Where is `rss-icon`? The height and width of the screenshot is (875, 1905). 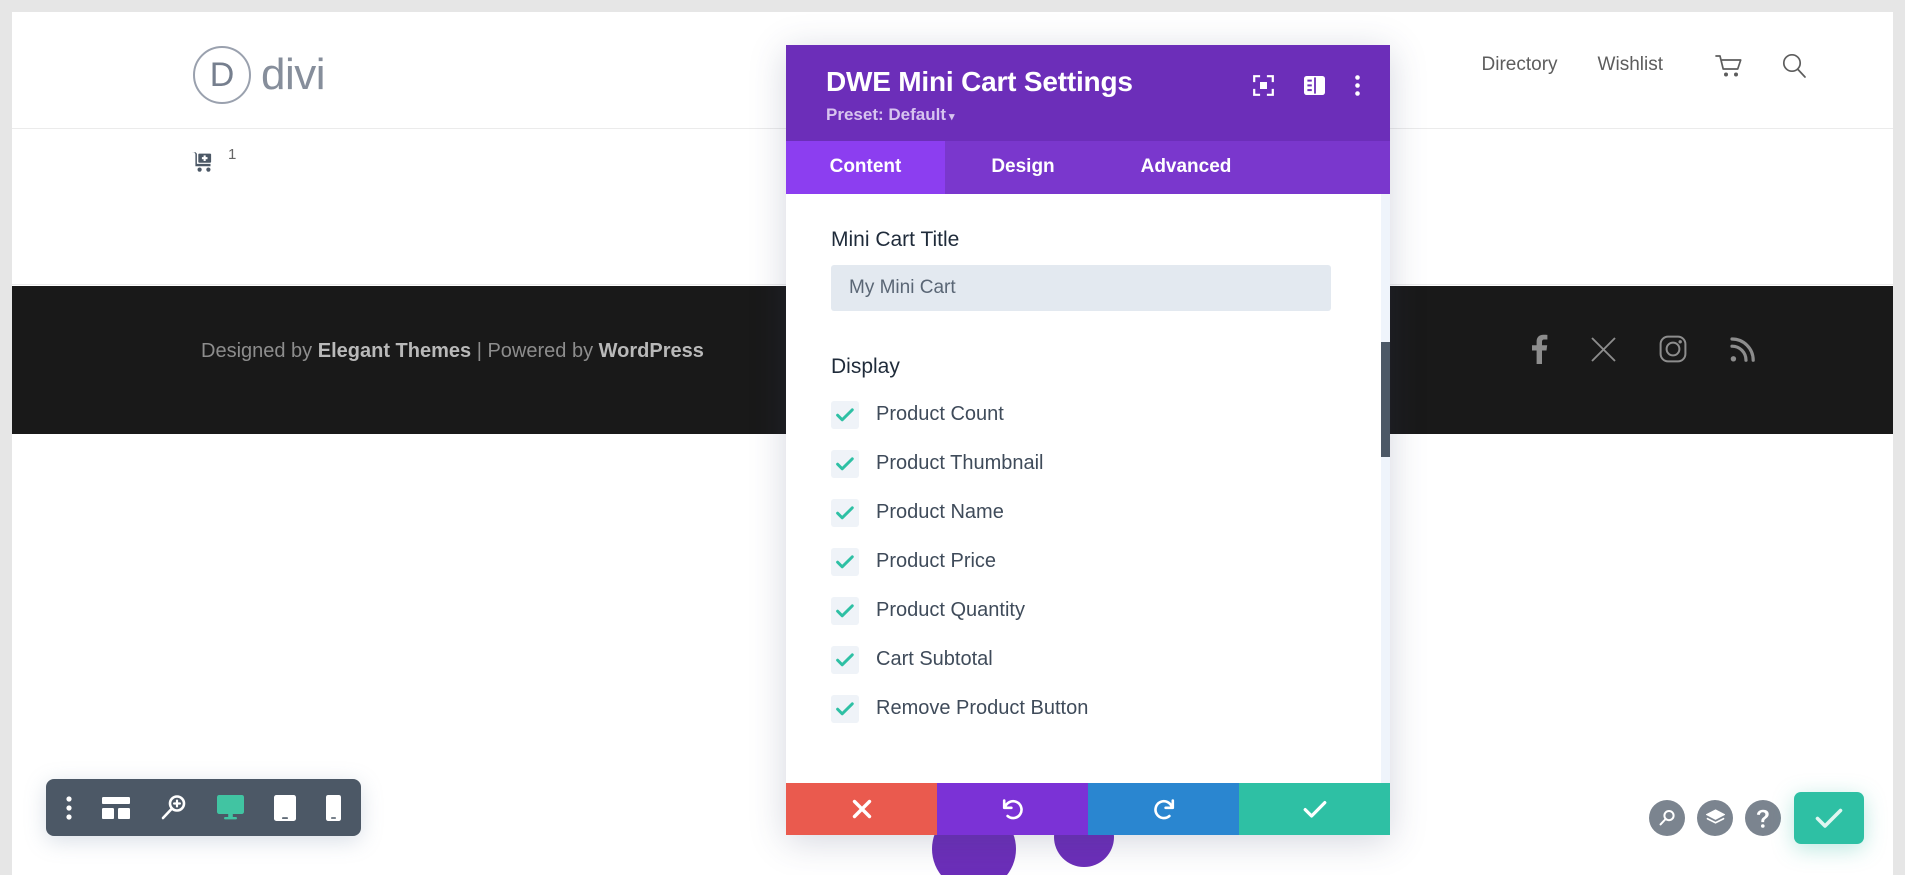 rss-icon is located at coordinates (1742, 352).